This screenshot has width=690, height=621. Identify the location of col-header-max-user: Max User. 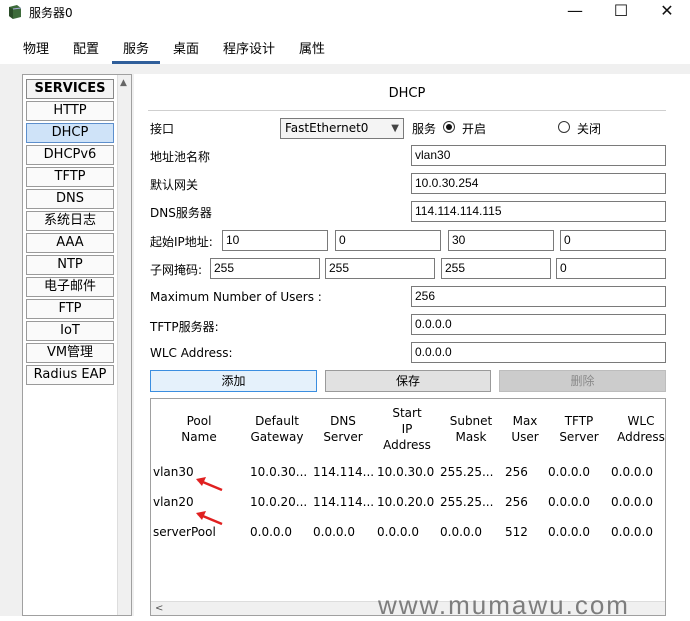
(525, 429).